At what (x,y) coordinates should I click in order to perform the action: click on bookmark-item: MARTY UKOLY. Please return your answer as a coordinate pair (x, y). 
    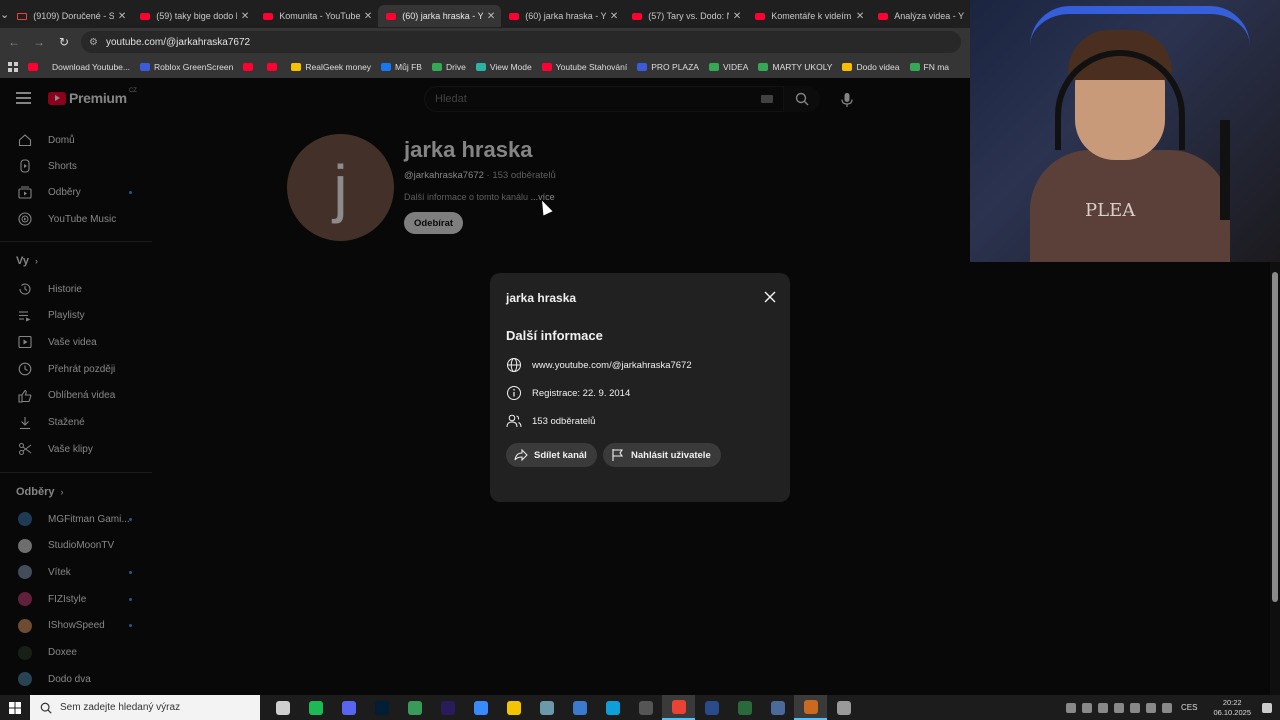
    Looking at the image, I should click on (795, 67).